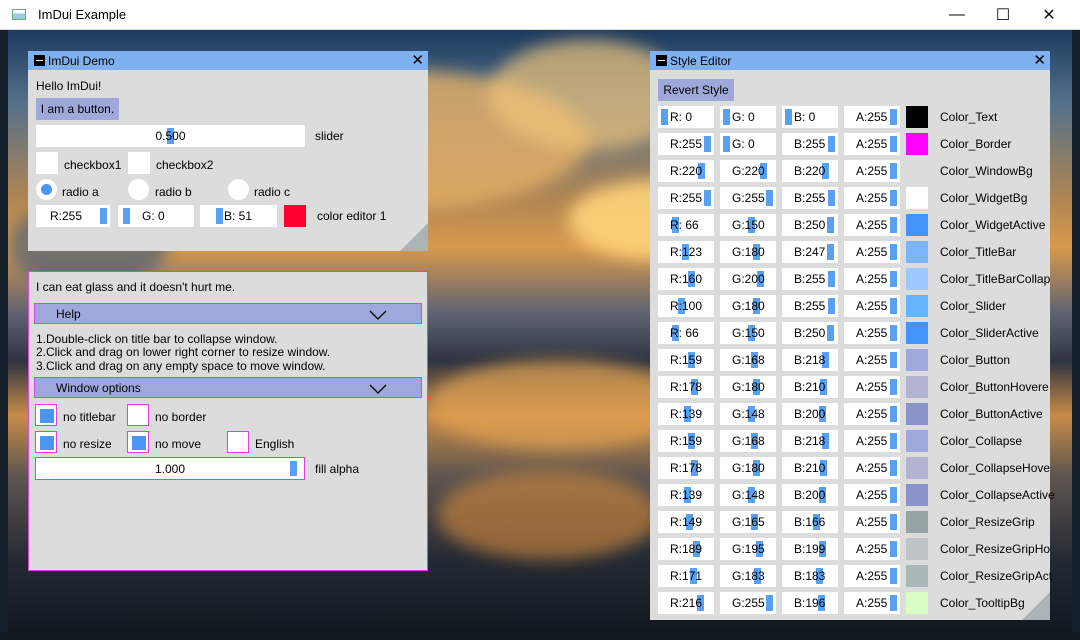 Image resolution: width=1080 pixels, height=640 pixels. What do you see at coordinates (810, 603) in the screenshot?
I see `channel-b-field: B:196` at bounding box center [810, 603].